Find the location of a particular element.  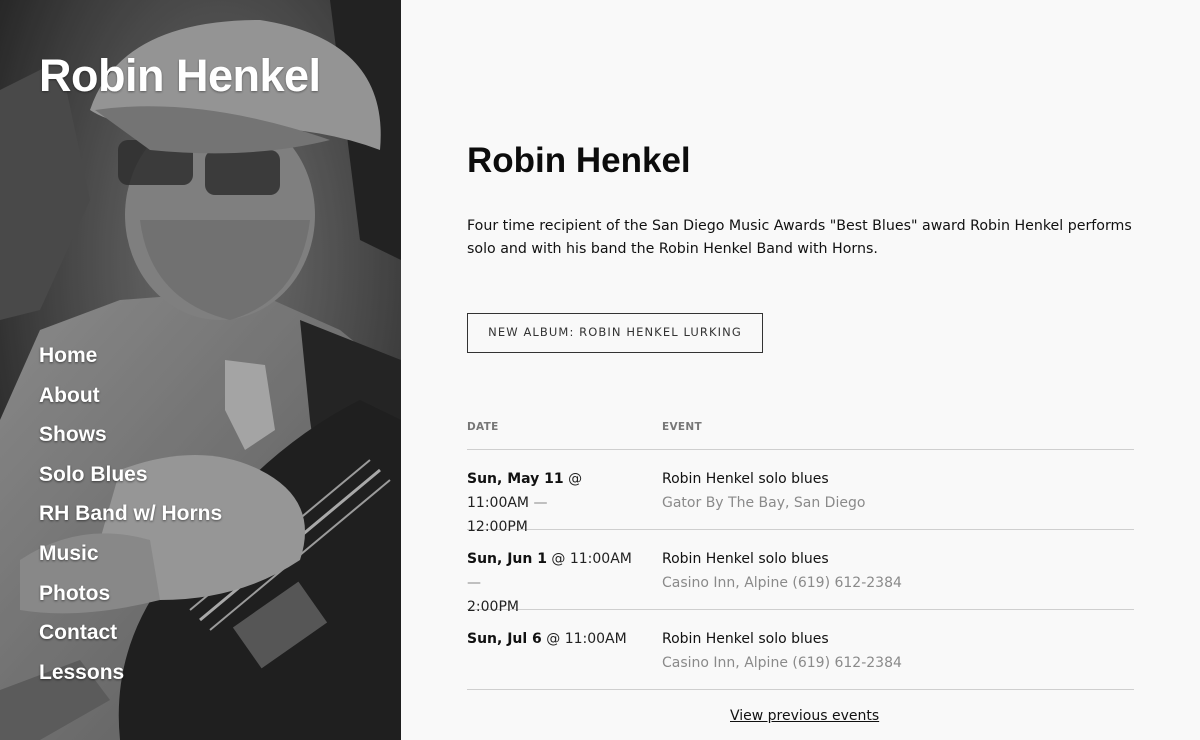

event-day: Sun, Jun 1 is located at coordinates (507, 559).